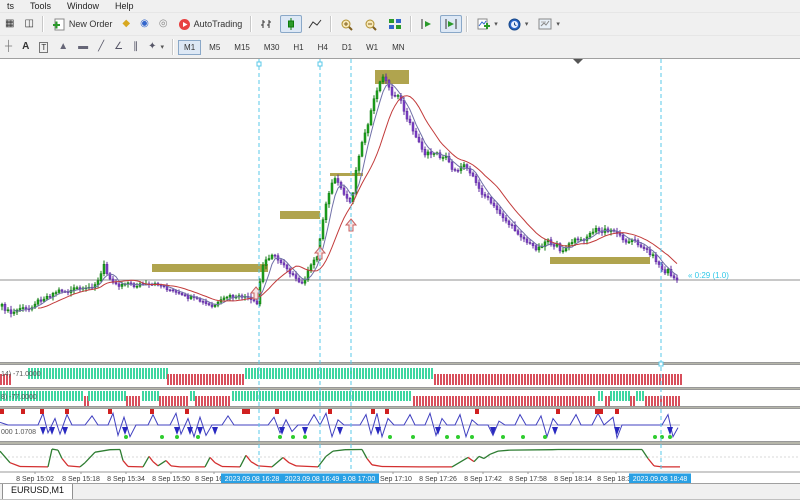  Describe the element at coordinates (549, 24) in the screenshot. I see `templates-icon: ▾` at that location.